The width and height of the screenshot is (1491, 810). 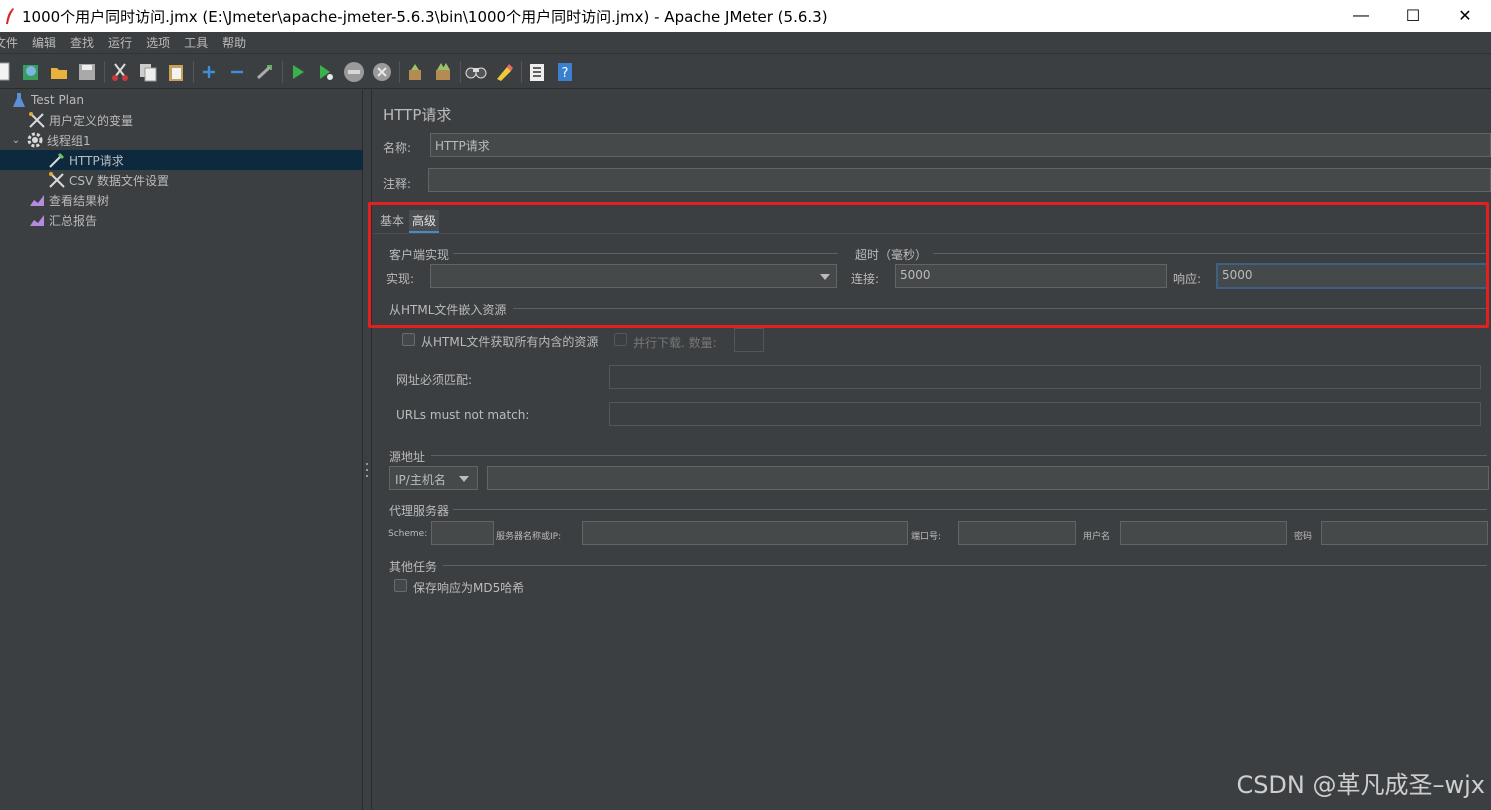 What do you see at coordinates (57, 160) in the screenshot?
I see `sampler-icon` at bounding box center [57, 160].